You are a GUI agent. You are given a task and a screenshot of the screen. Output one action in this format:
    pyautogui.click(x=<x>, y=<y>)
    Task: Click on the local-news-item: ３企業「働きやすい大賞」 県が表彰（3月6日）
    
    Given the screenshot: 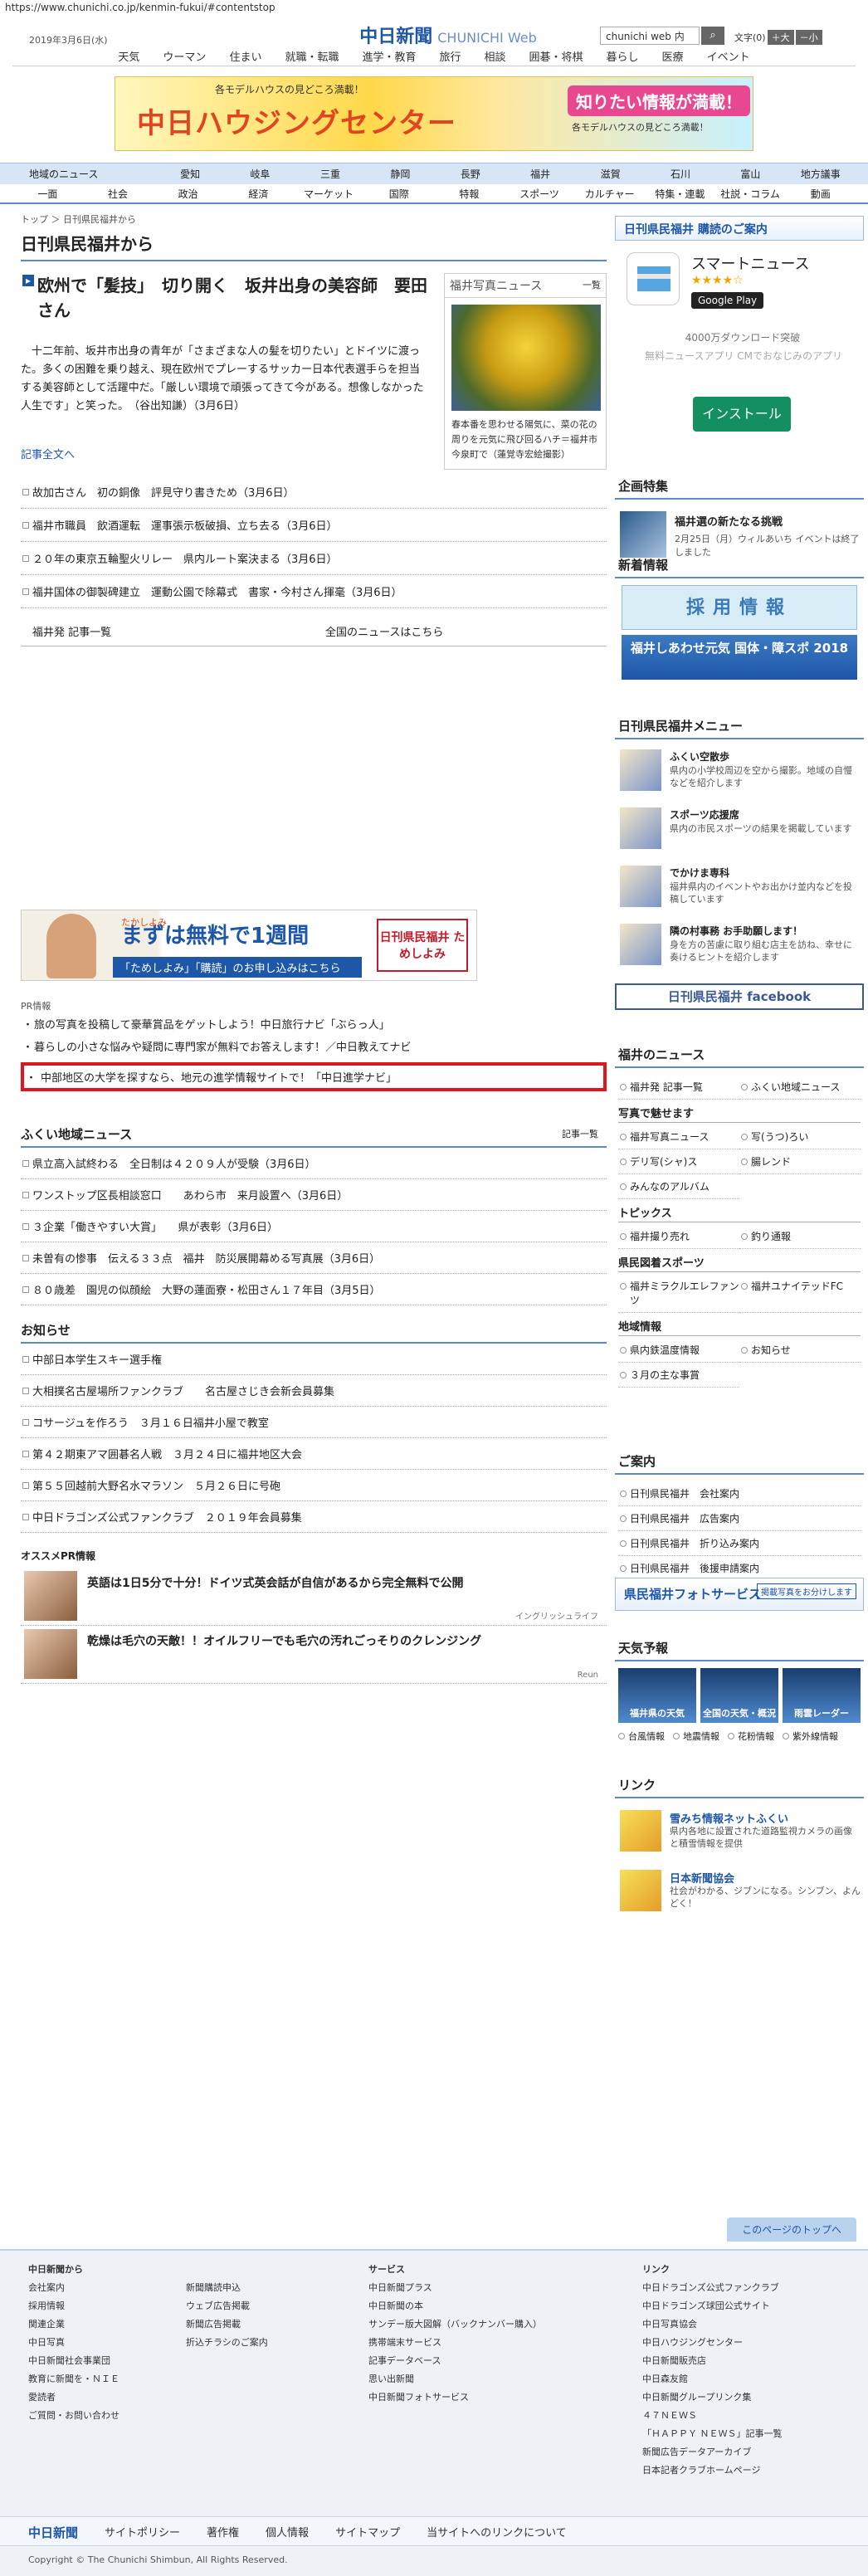 What is the action you would take?
    pyautogui.click(x=314, y=1226)
    